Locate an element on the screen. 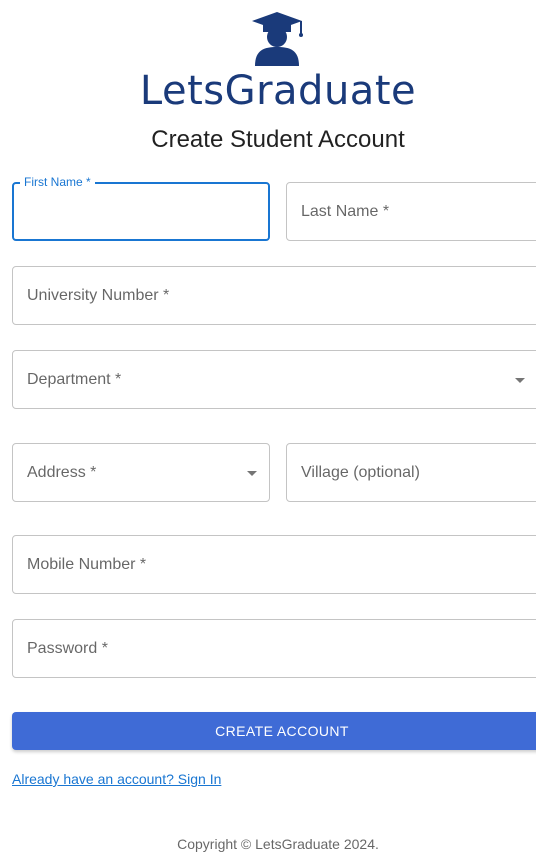 The image size is (536, 853). last-name-field: Last Name * is located at coordinates (411, 211).